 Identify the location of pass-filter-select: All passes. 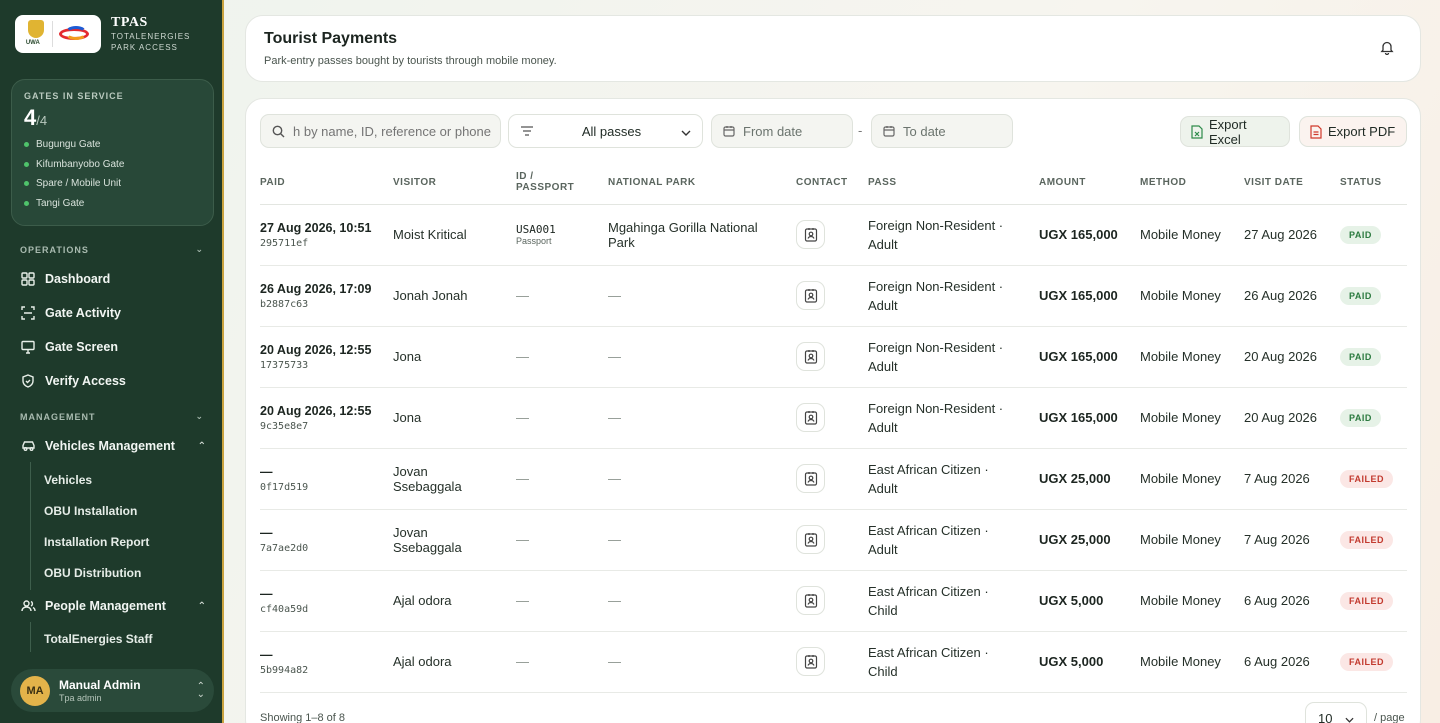
(605, 131).